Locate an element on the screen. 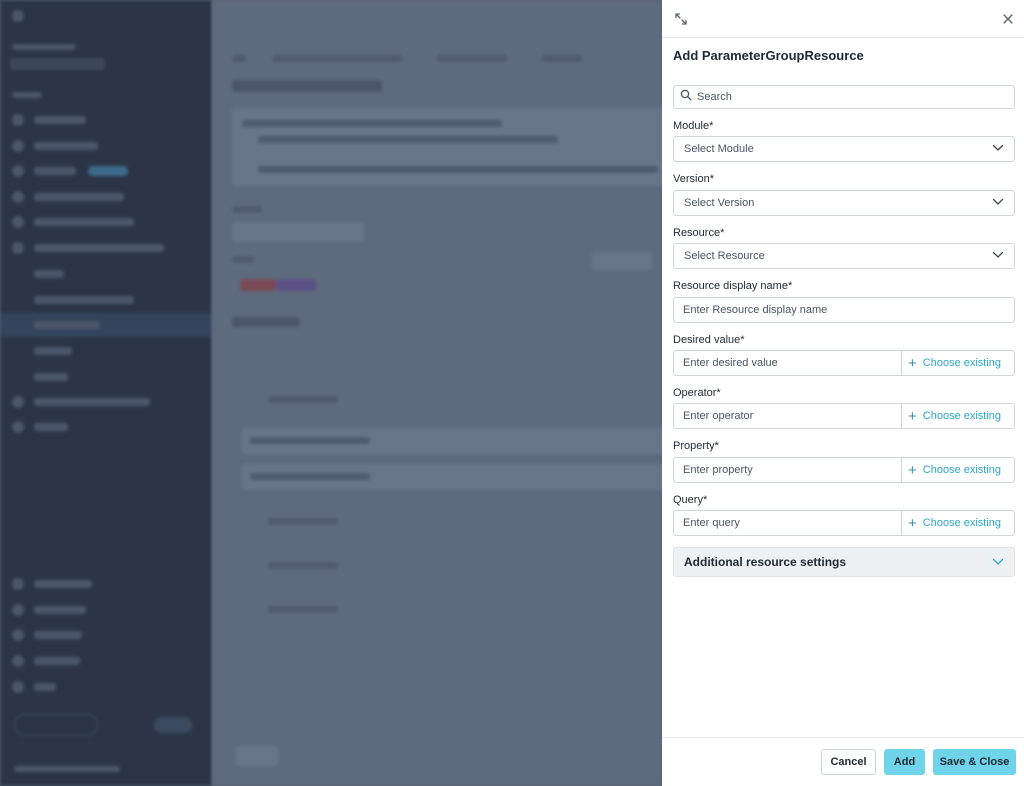 The width and height of the screenshot is (1024, 786). search-icon is located at coordinates (686, 97).